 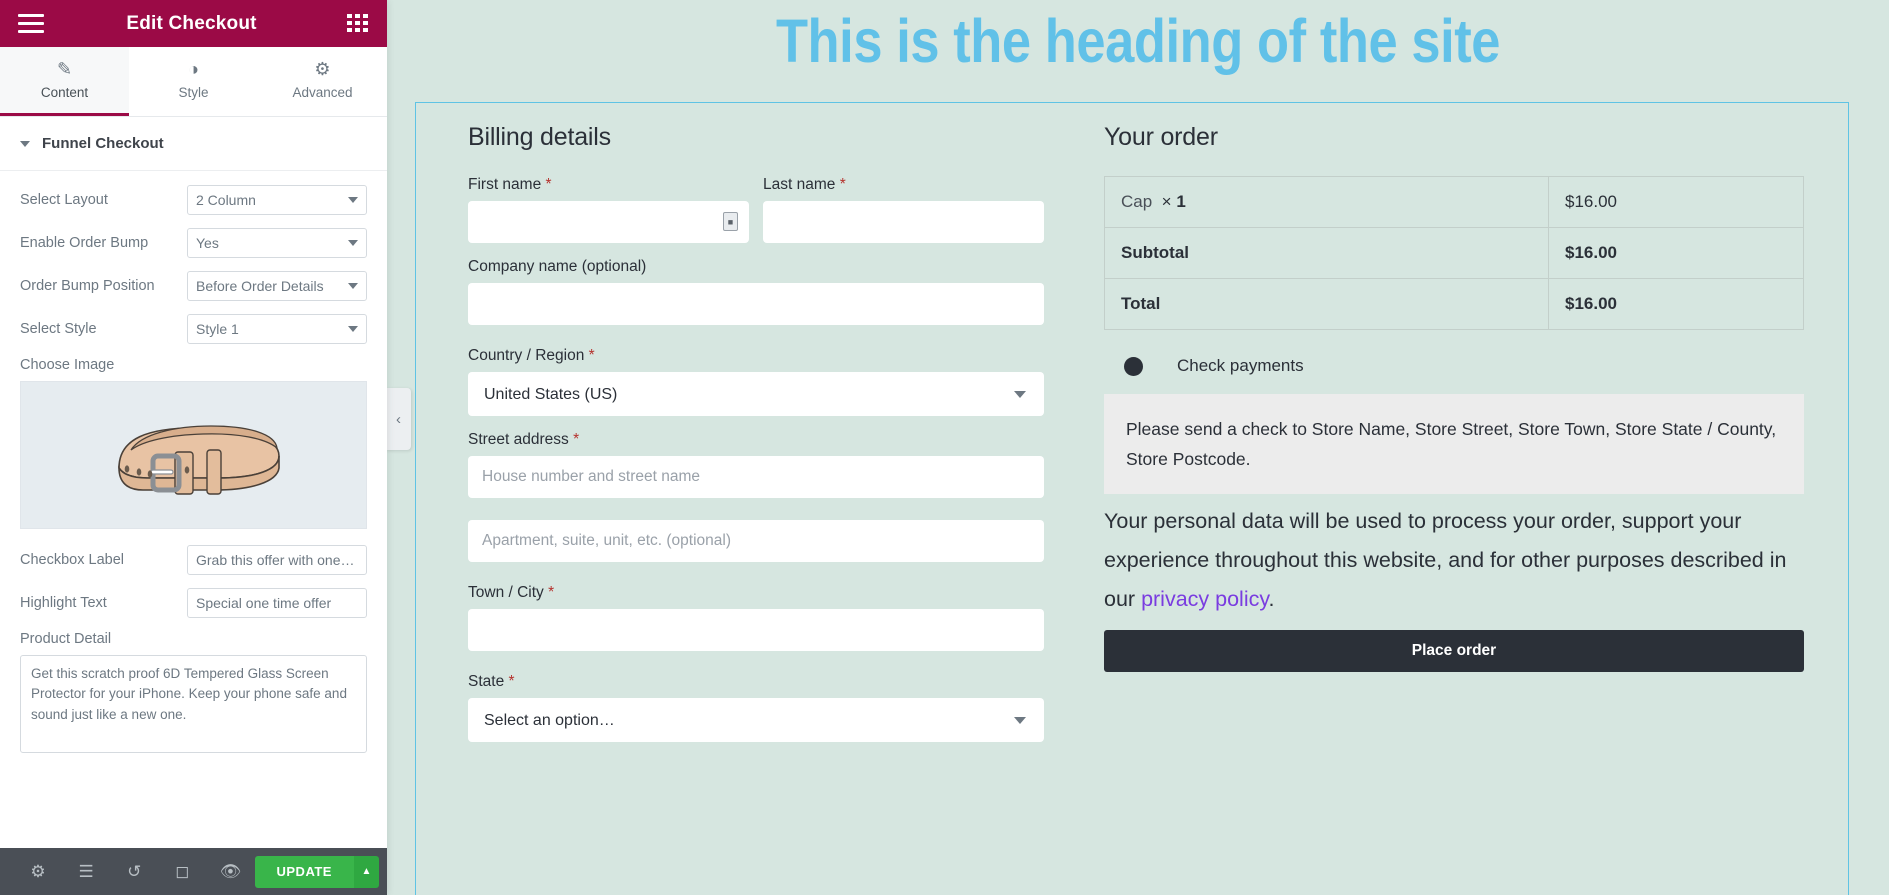 What do you see at coordinates (1141, 303) in the screenshot?
I see `total-label: Total` at bounding box center [1141, 303].